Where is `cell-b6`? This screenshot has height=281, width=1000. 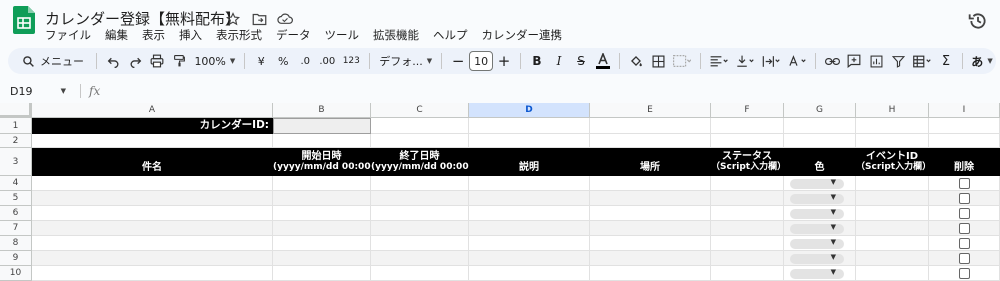 cell-b6 is located at coordinates (322, 213).